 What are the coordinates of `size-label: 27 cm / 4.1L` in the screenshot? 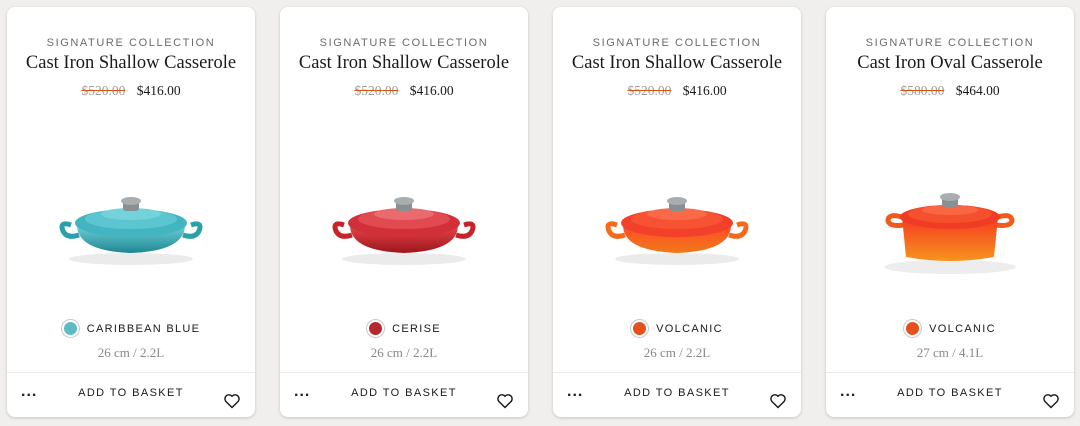 It's located at (950, 352).